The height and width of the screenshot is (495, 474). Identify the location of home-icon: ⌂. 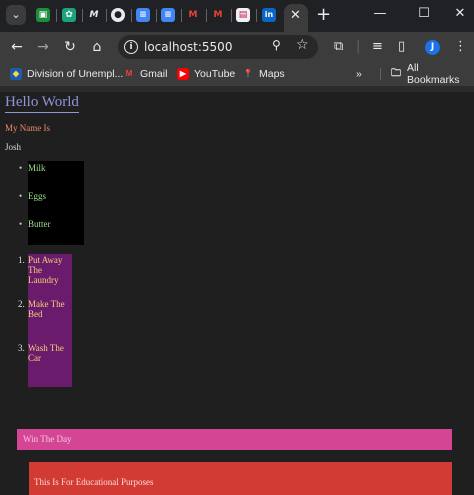
(97, 47).